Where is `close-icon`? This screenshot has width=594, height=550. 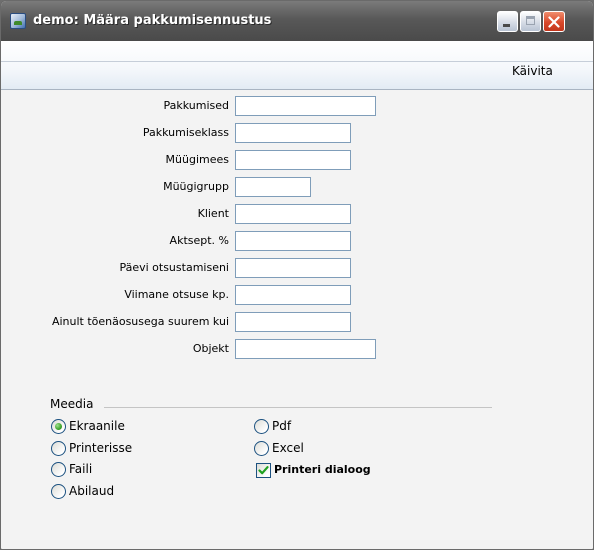
close-icon is located at coordinates (554, 21).